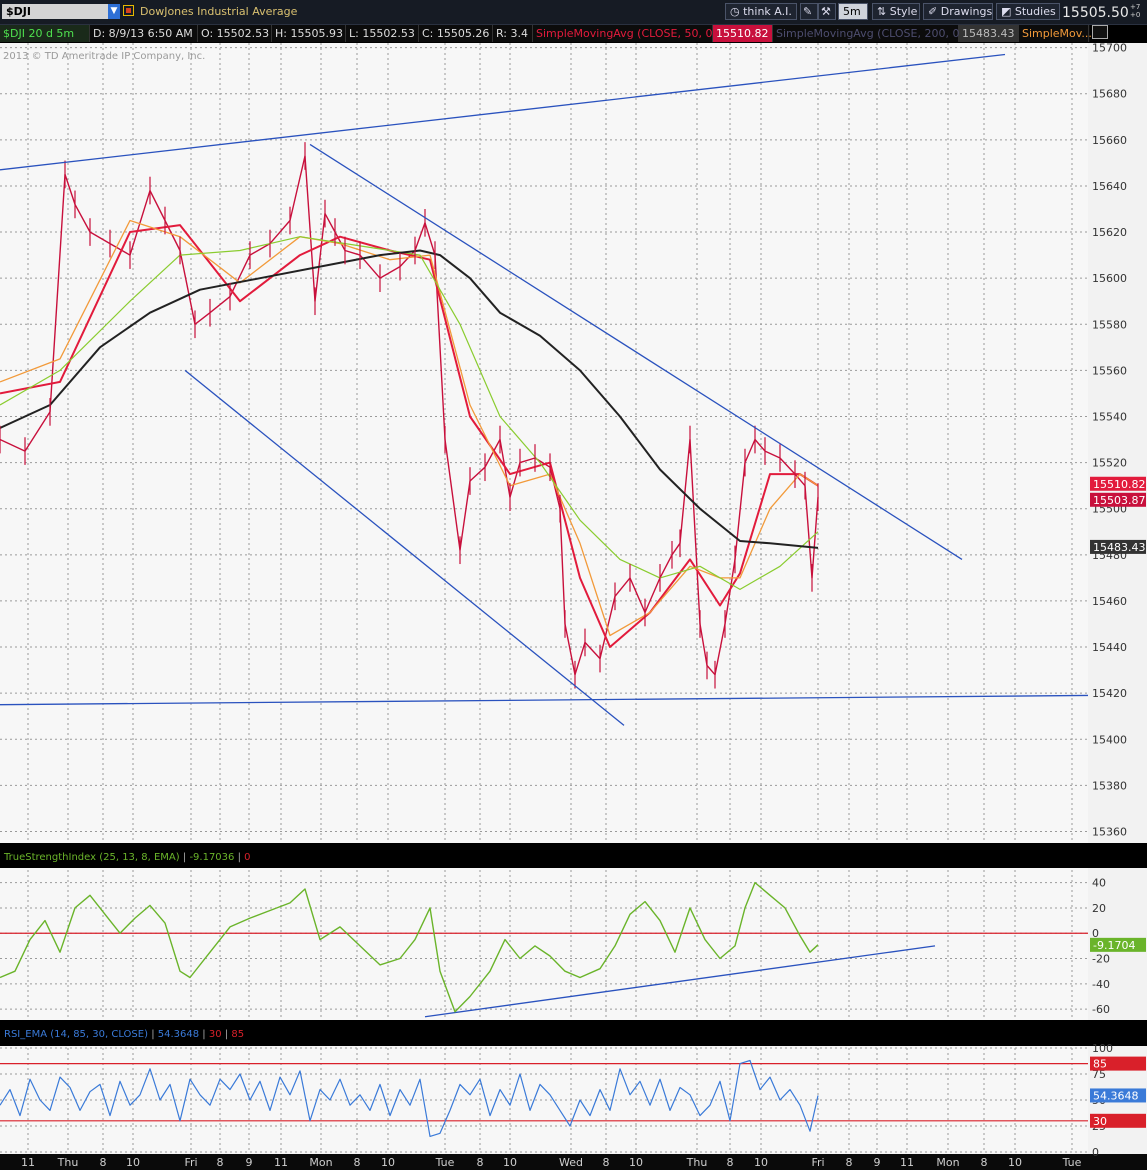  Describe the element at coordinates (1109, 785) in the screenshot. I see `price-y-tick: 15380` at that location.